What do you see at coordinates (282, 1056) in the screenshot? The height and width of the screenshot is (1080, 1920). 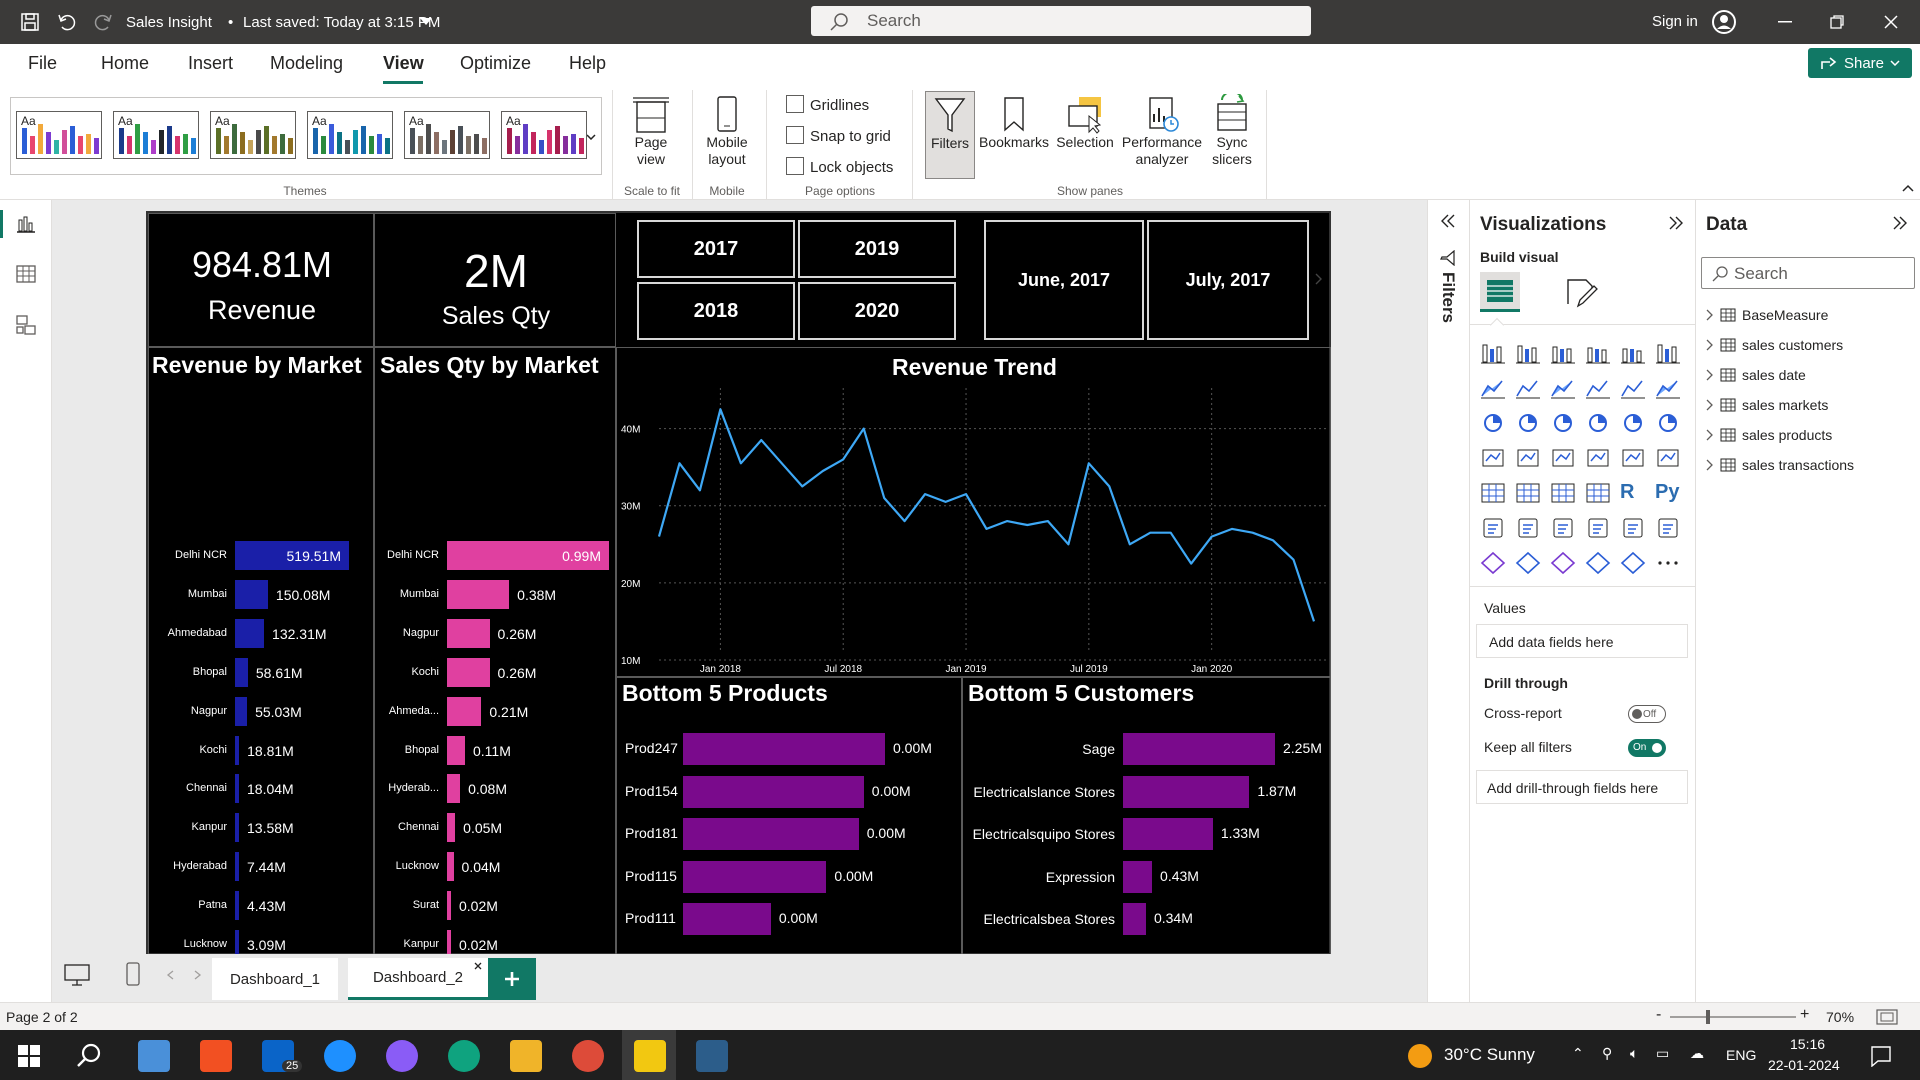 I see `mail-app-icon: 25` at bounding box center [282, 1056].